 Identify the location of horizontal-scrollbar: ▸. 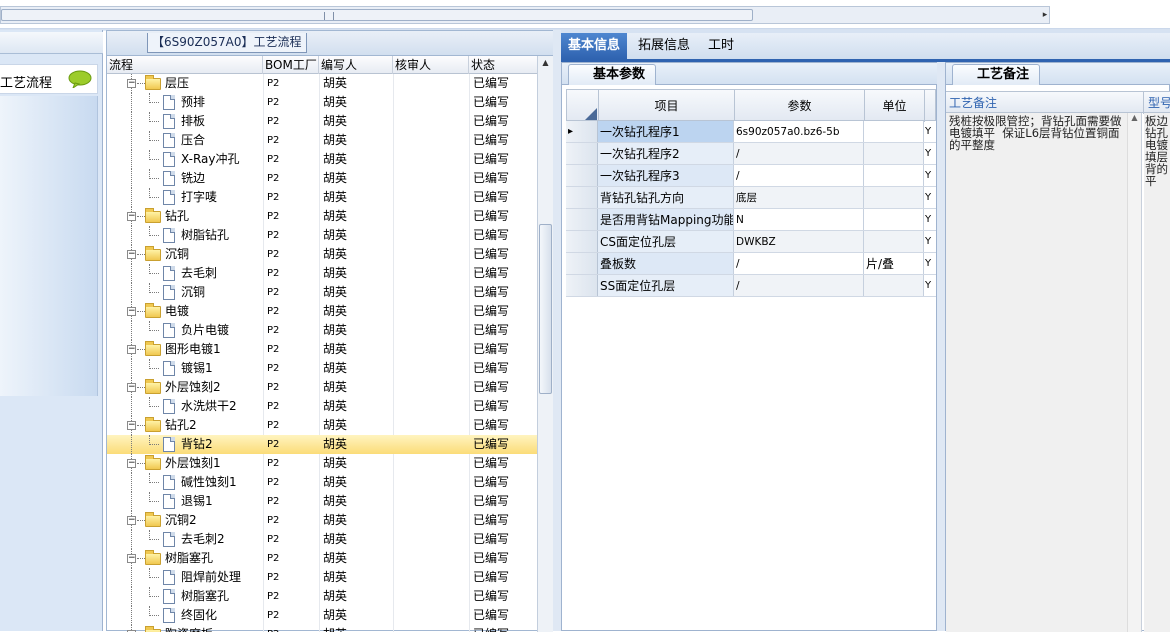
(525, 15).